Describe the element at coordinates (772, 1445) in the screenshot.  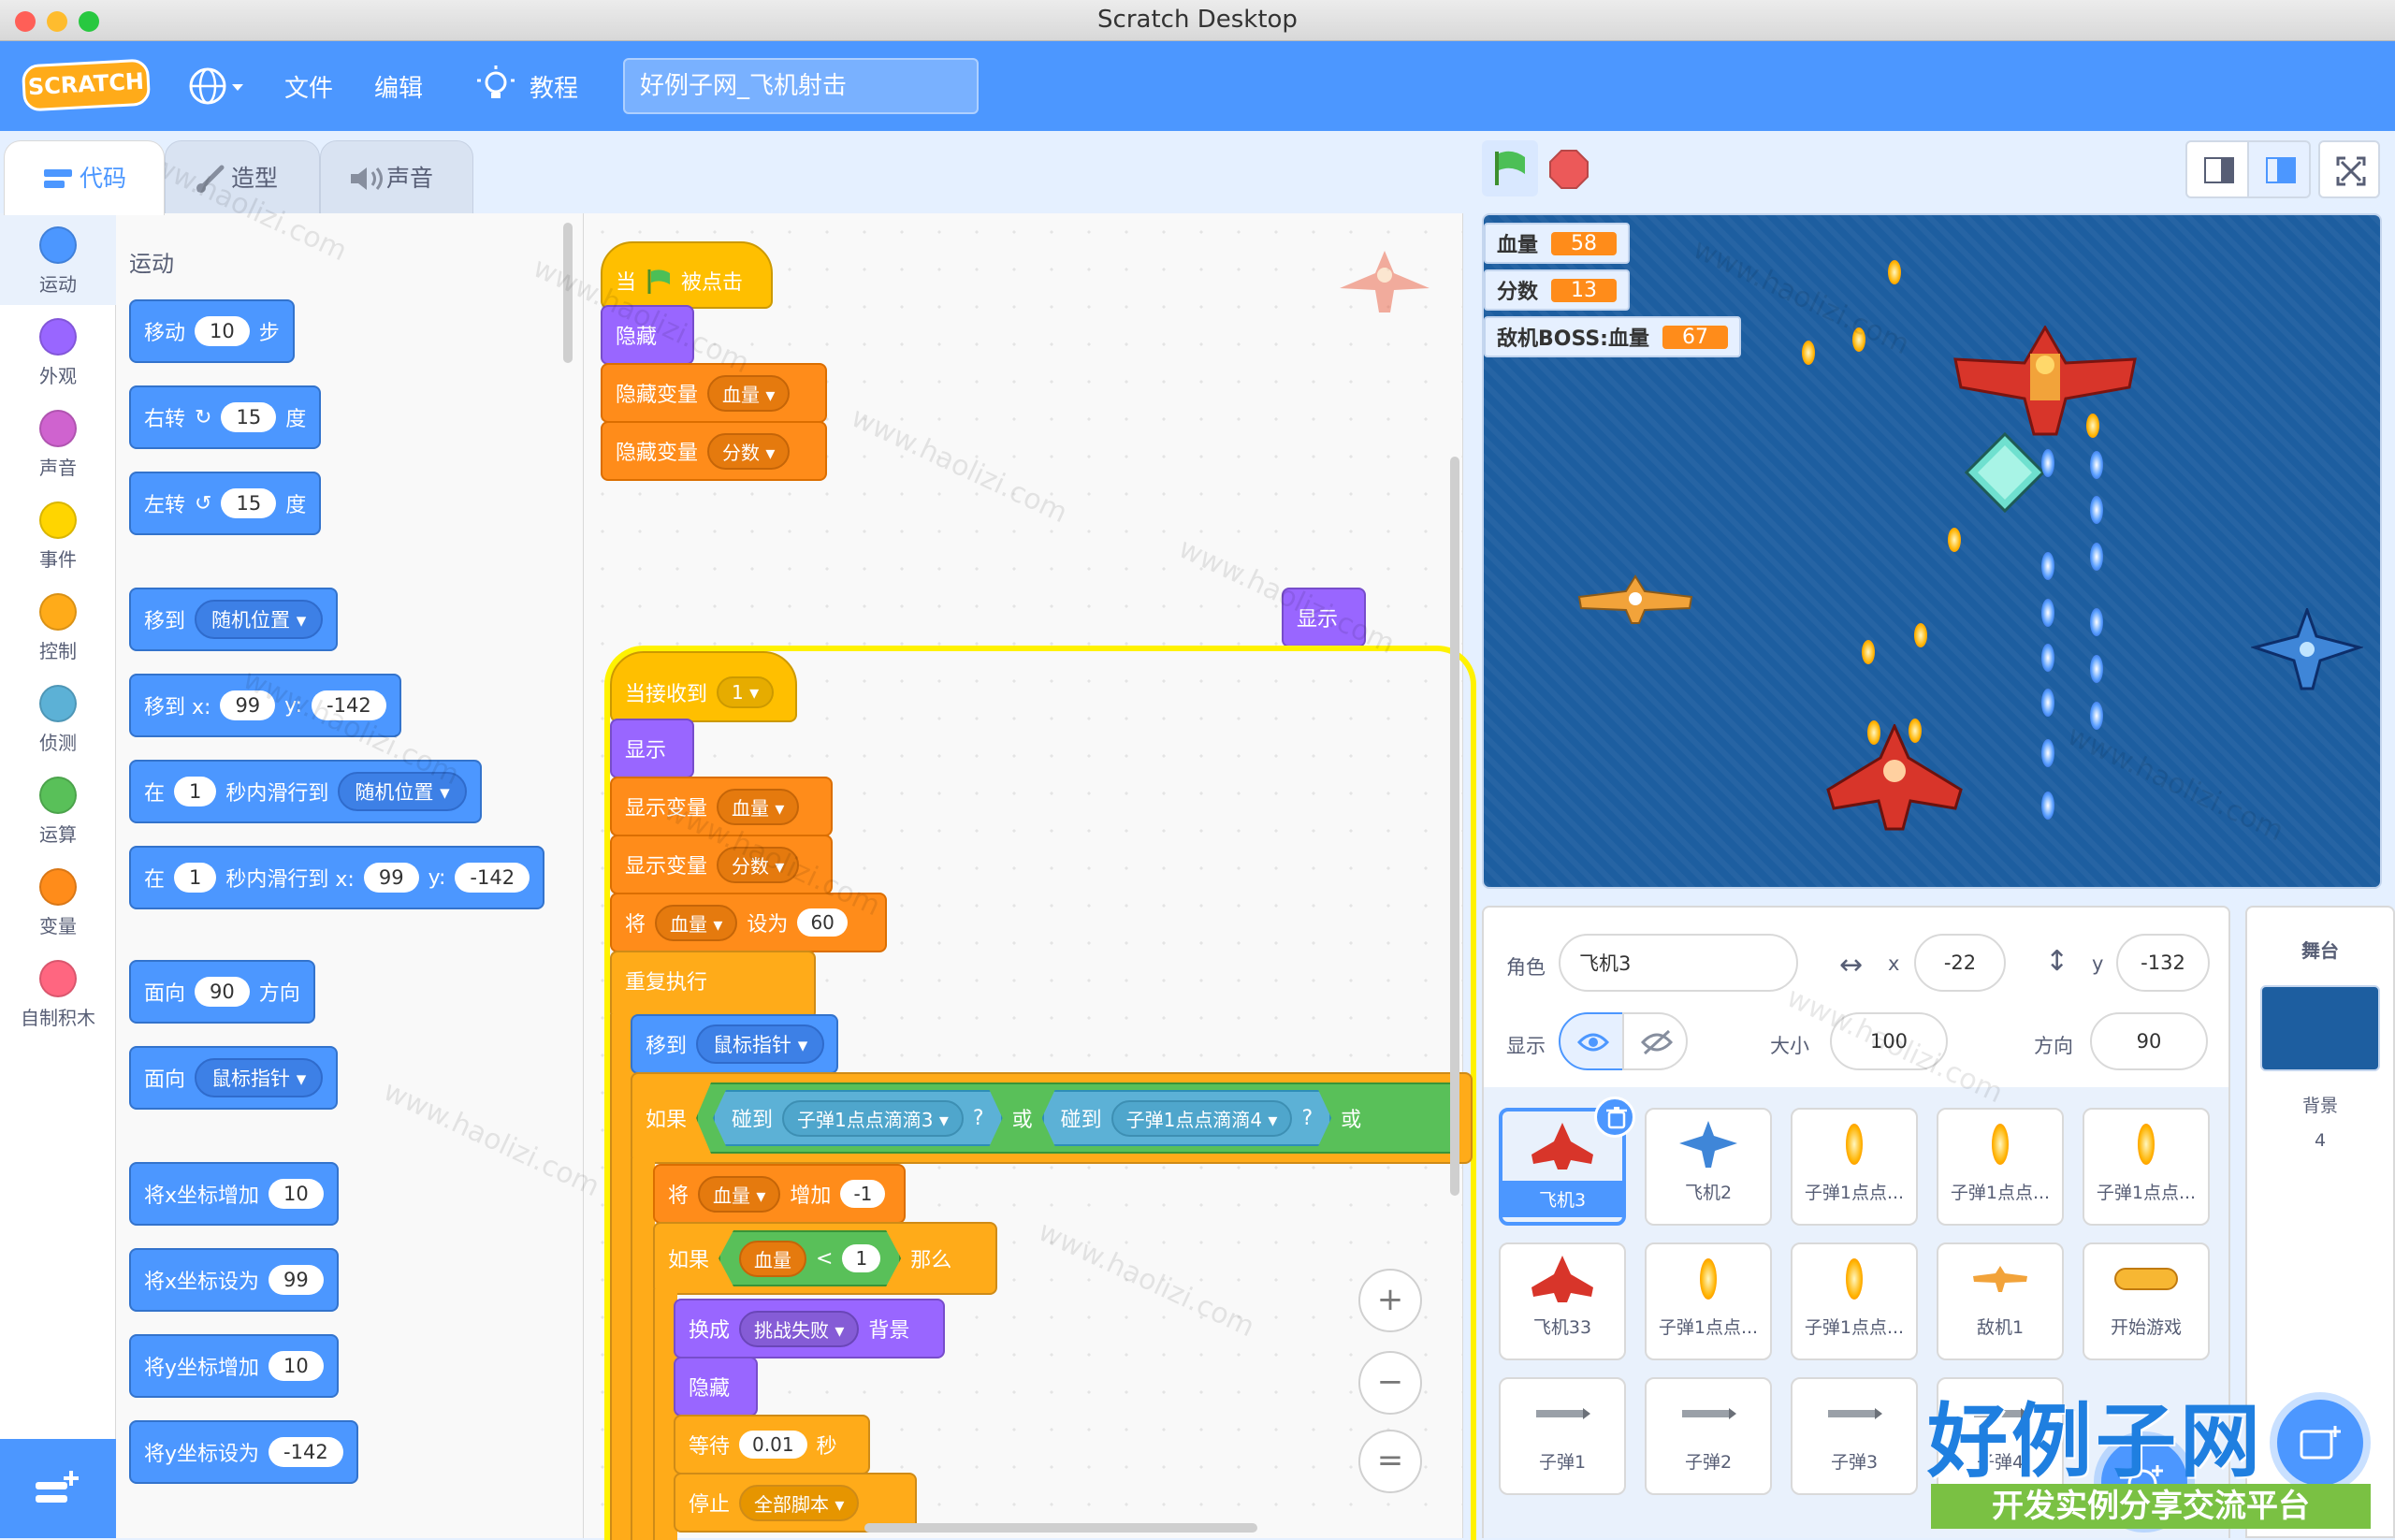
I see `block-wait: 等待 0.01 秒` at that location.